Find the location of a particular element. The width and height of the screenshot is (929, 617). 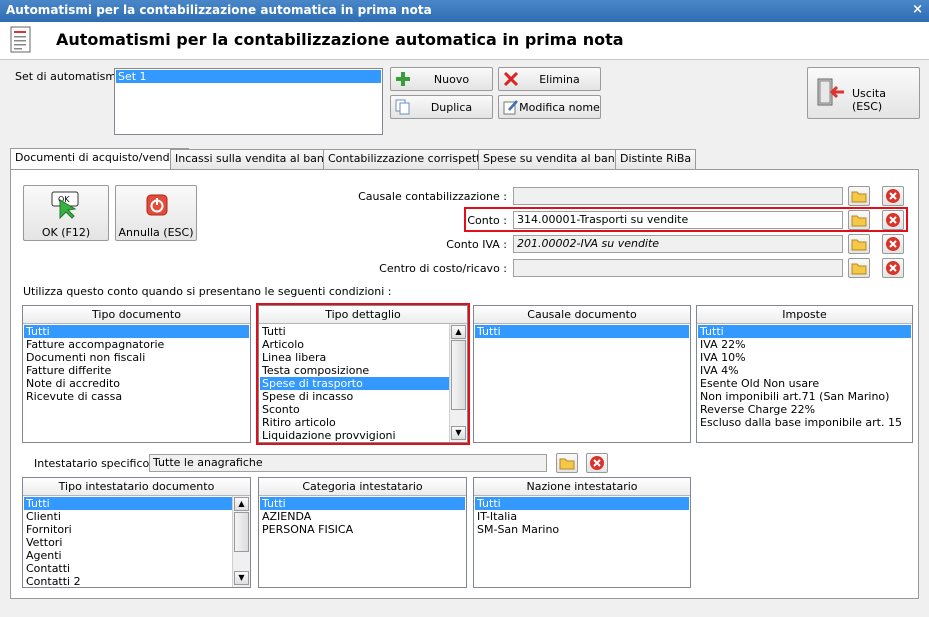

tab-incassi: Incassi sulla vendita al banco is located at coordinates (256, 159).